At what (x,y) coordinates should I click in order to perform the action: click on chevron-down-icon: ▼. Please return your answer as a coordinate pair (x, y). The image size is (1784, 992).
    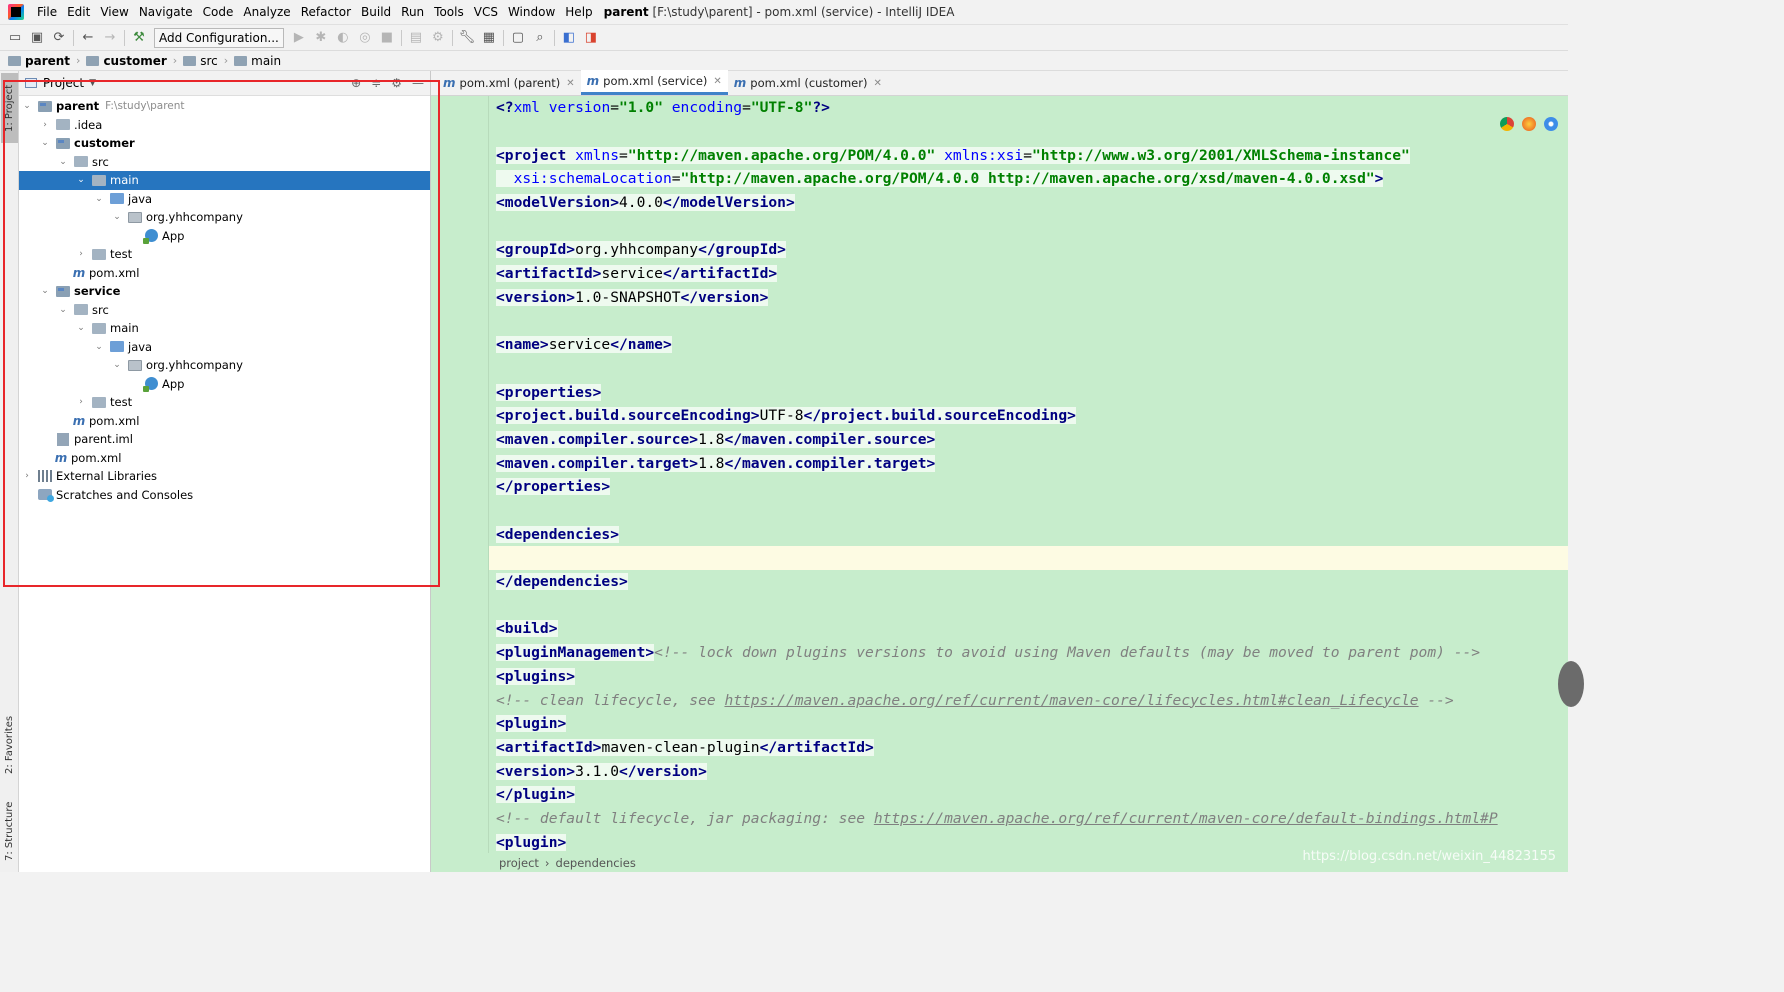
    Looking at the image, I should click on (92, 83).